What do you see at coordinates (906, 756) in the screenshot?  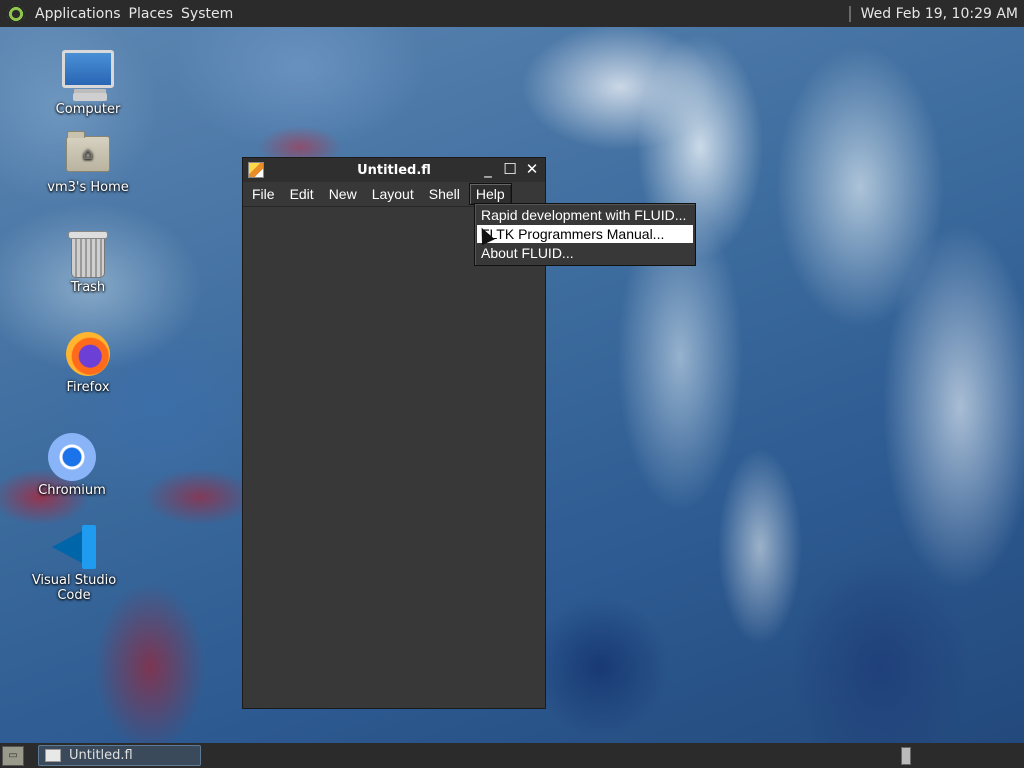 I see `workspace-switcher` at bounding box center [906, 756].